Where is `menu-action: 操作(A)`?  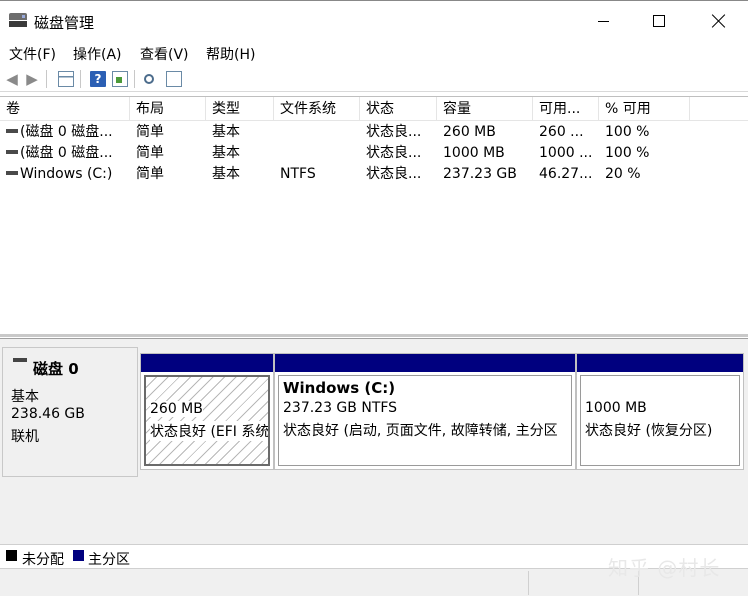 menu-action: 操作(A) is located at coordinates (97, 54).